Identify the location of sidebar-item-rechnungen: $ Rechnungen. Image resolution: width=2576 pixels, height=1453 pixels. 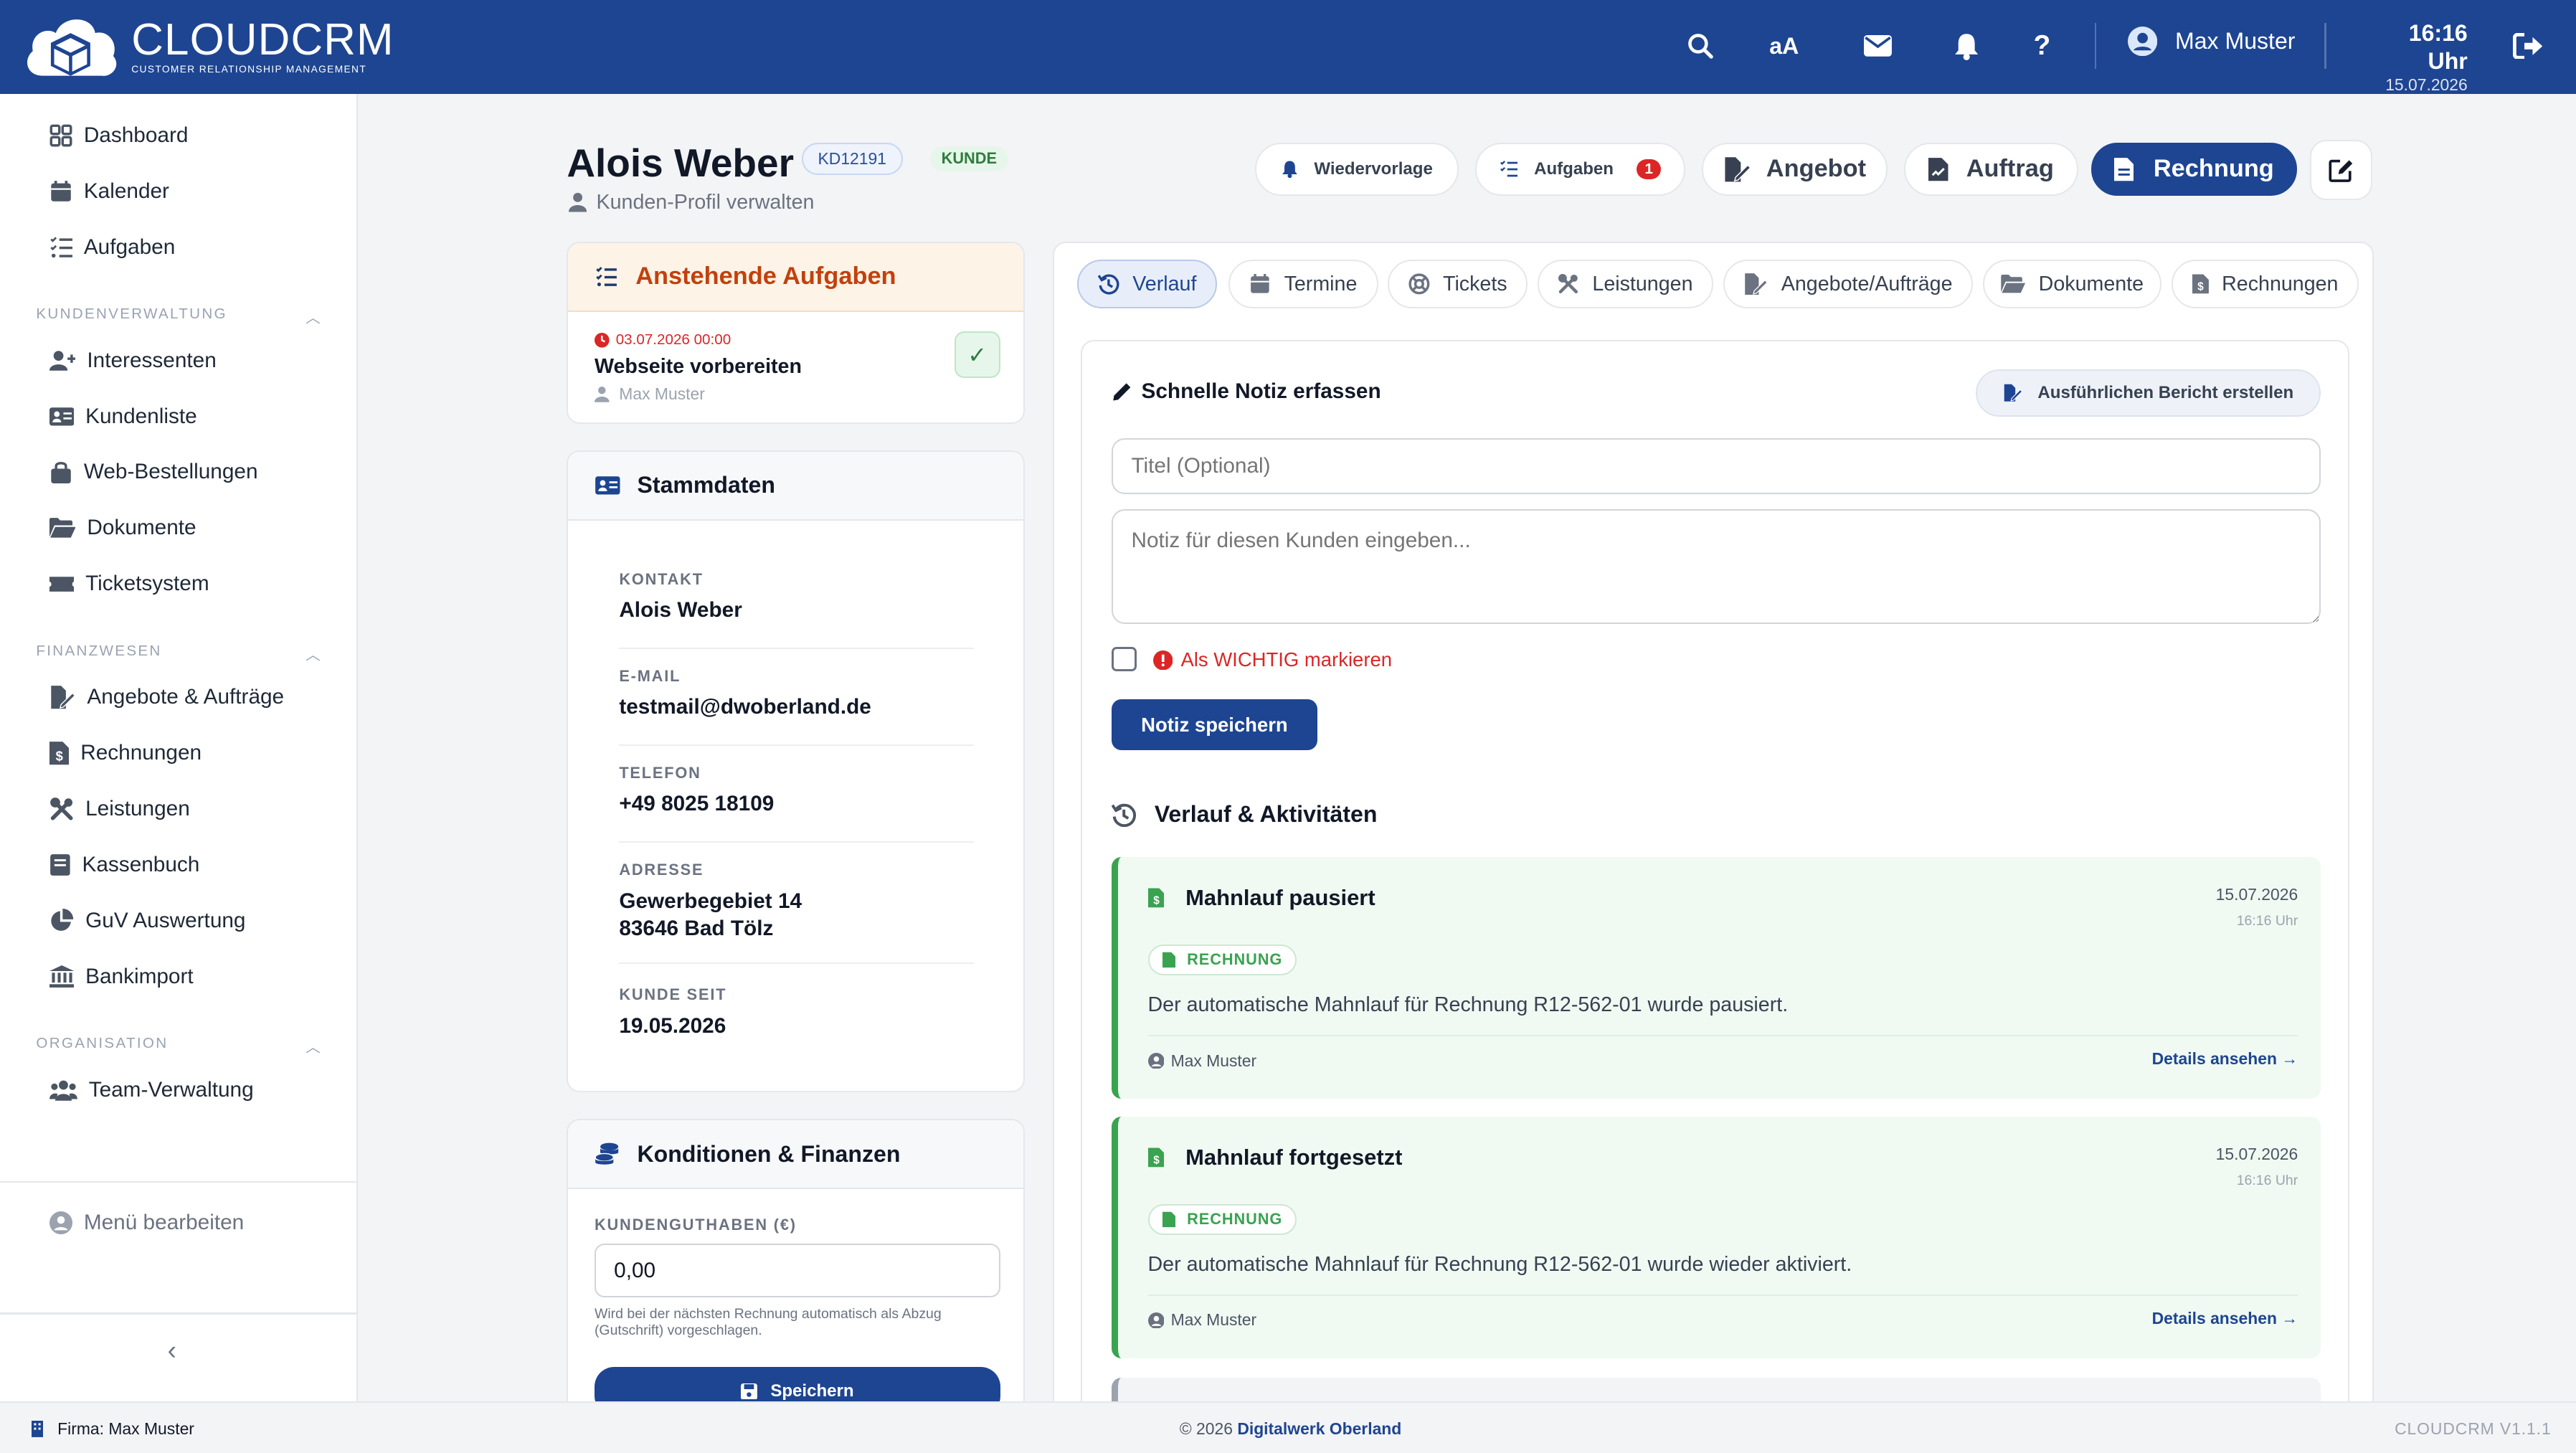
(125, 753).